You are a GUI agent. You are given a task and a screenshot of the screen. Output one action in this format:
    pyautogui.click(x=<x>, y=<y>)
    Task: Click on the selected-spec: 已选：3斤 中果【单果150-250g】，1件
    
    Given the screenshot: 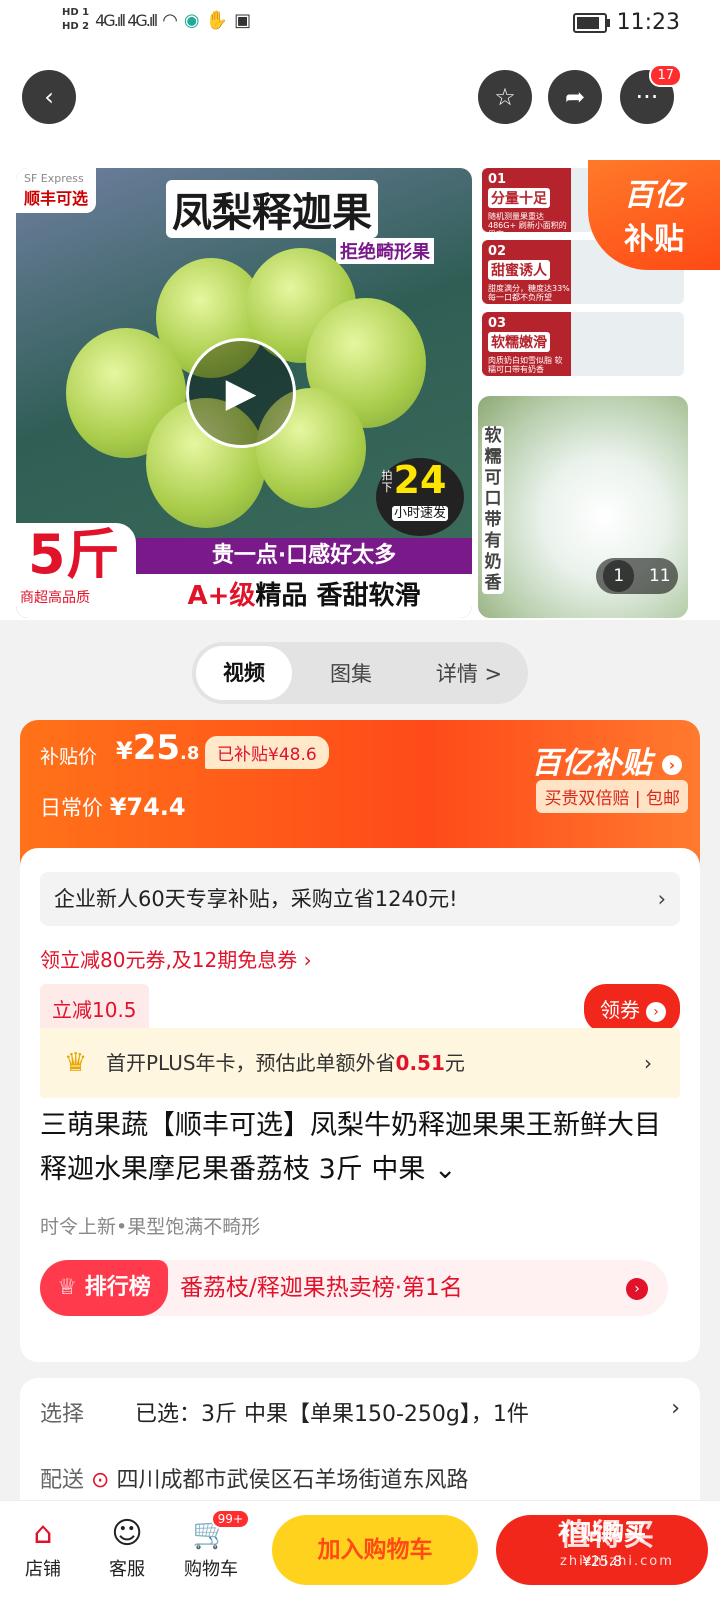 What is the action you would take?
    pyautogui.click(x=332, y=1414)
    